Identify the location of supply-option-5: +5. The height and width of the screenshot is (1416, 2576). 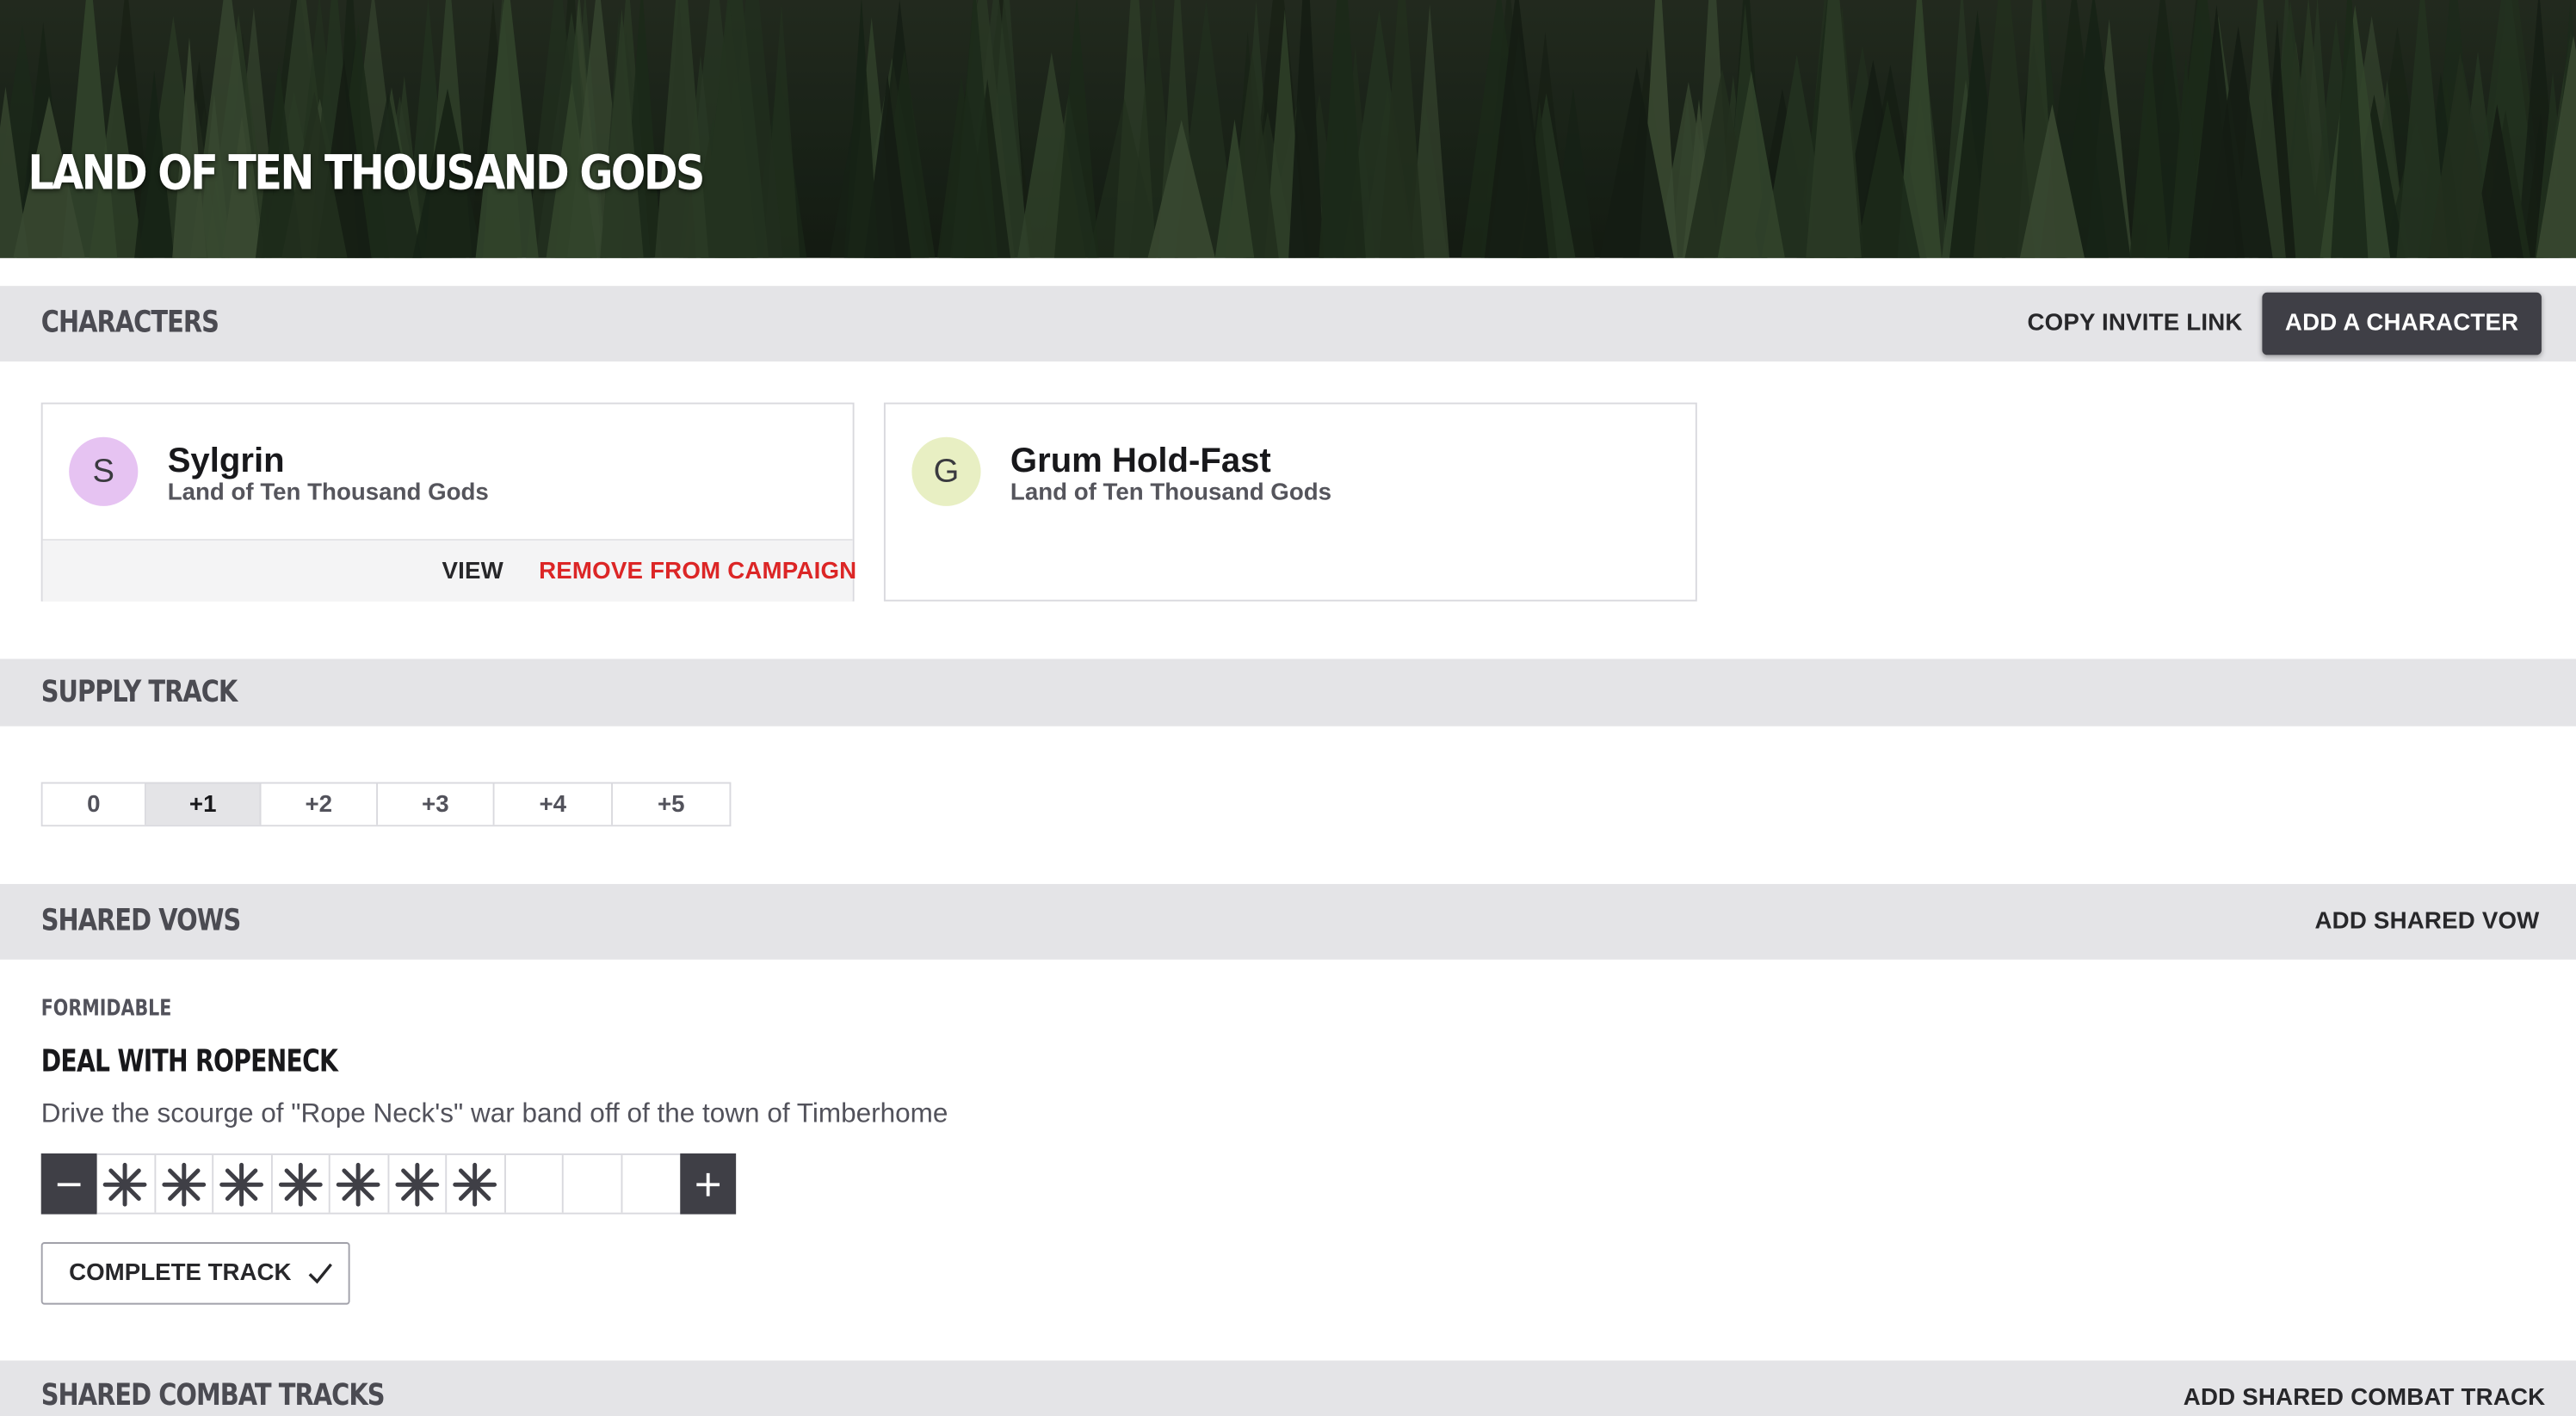
(671, 804).